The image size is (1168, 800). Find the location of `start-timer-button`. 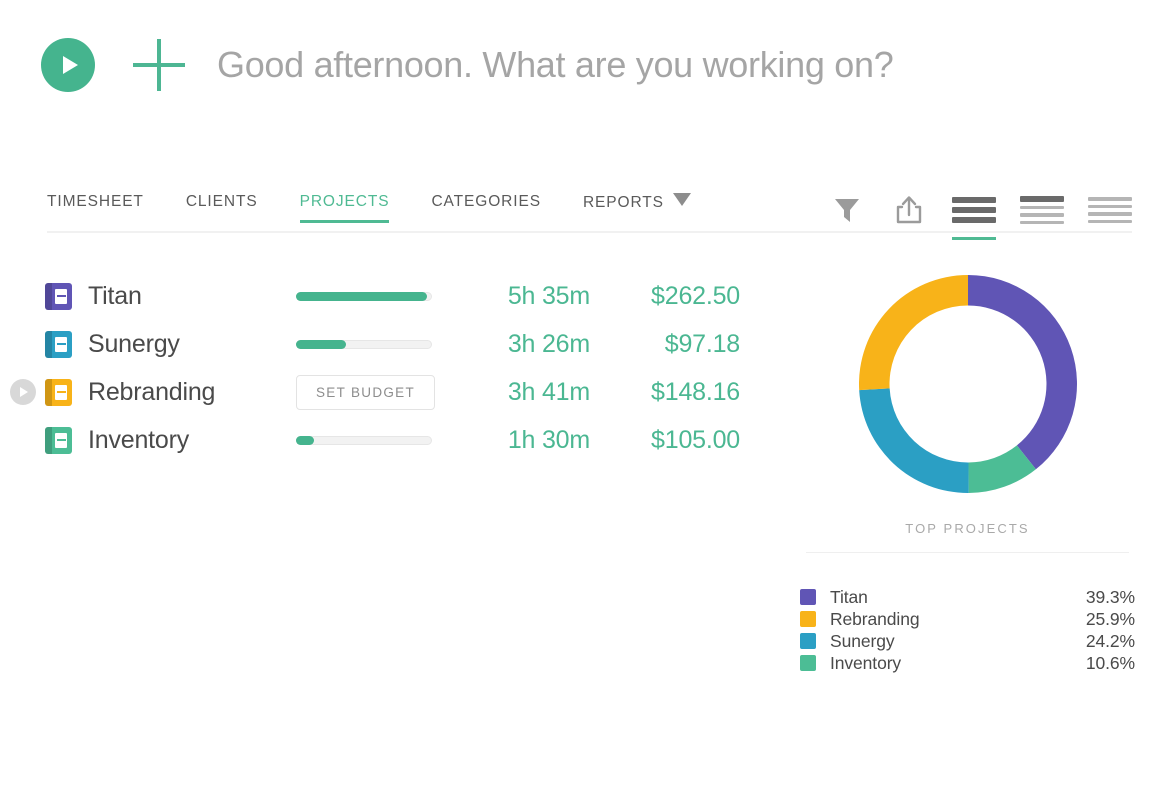

start-timer-button is located at coordinates (68, 65).